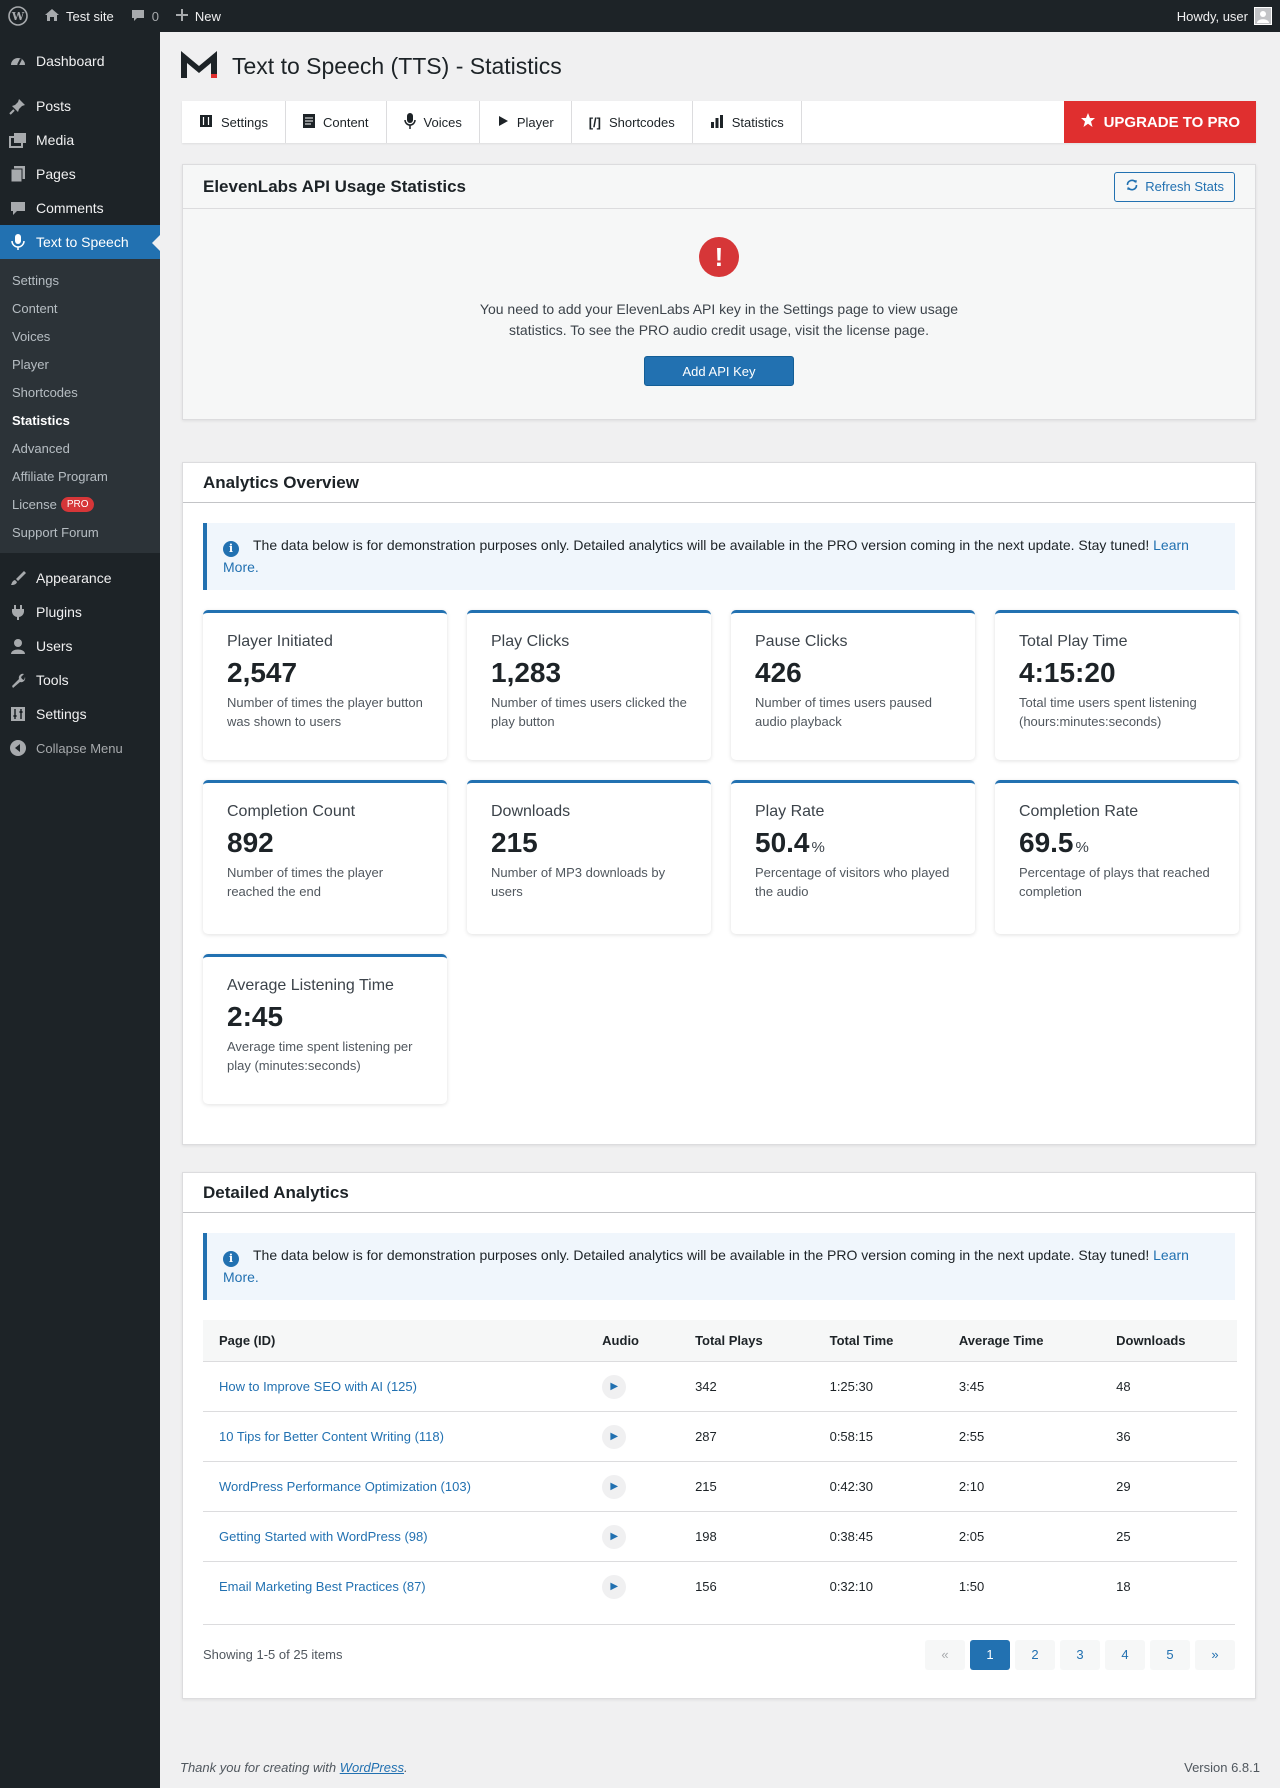  Describe the element at coordinates (1170, 1654) in the screenshot. I see `pagination-page: 5` at that location.